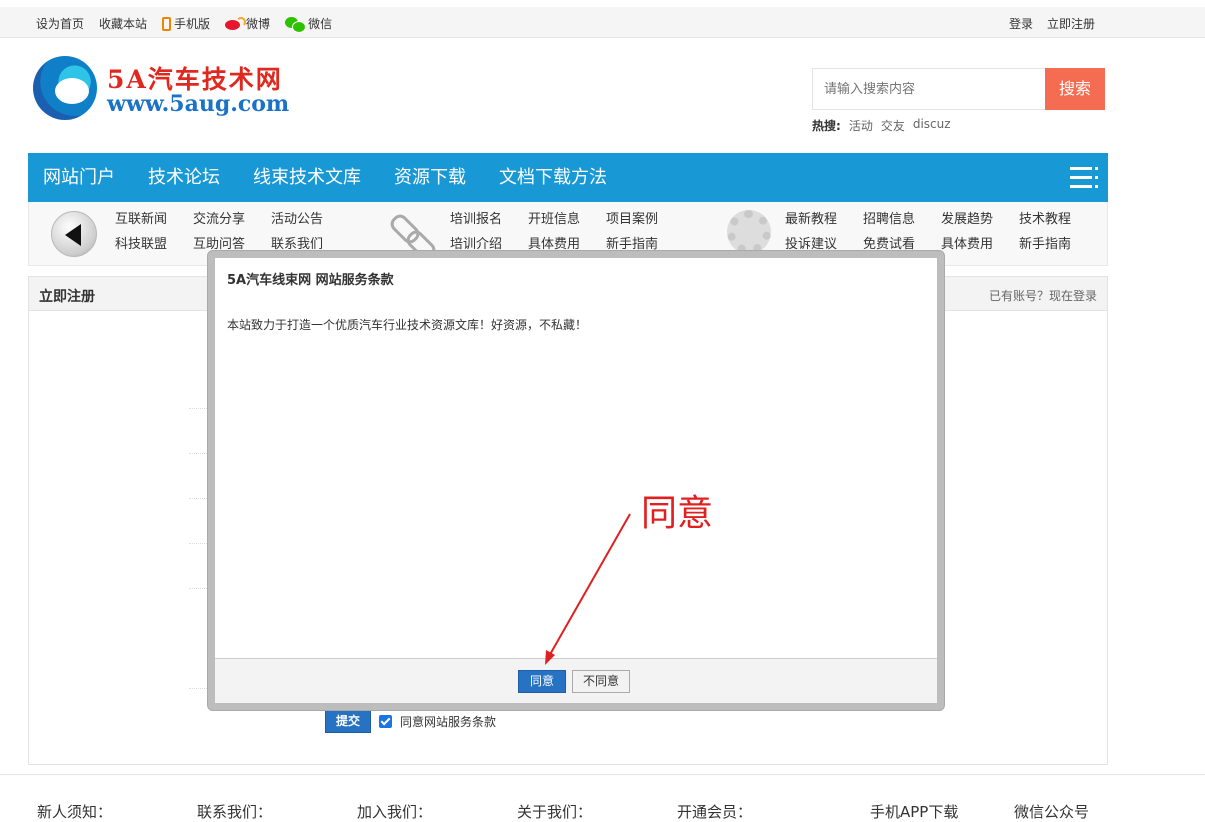 This screenshot has width=1205, height=822. I want to click on mobile-link: 手机版, so click(186, 23).